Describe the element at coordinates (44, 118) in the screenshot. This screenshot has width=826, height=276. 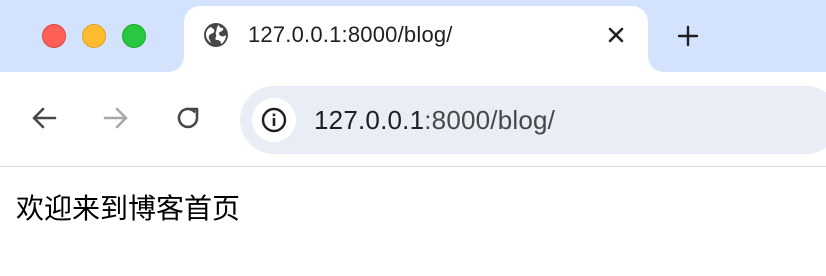
I see `arrow-left-icon` at that location.